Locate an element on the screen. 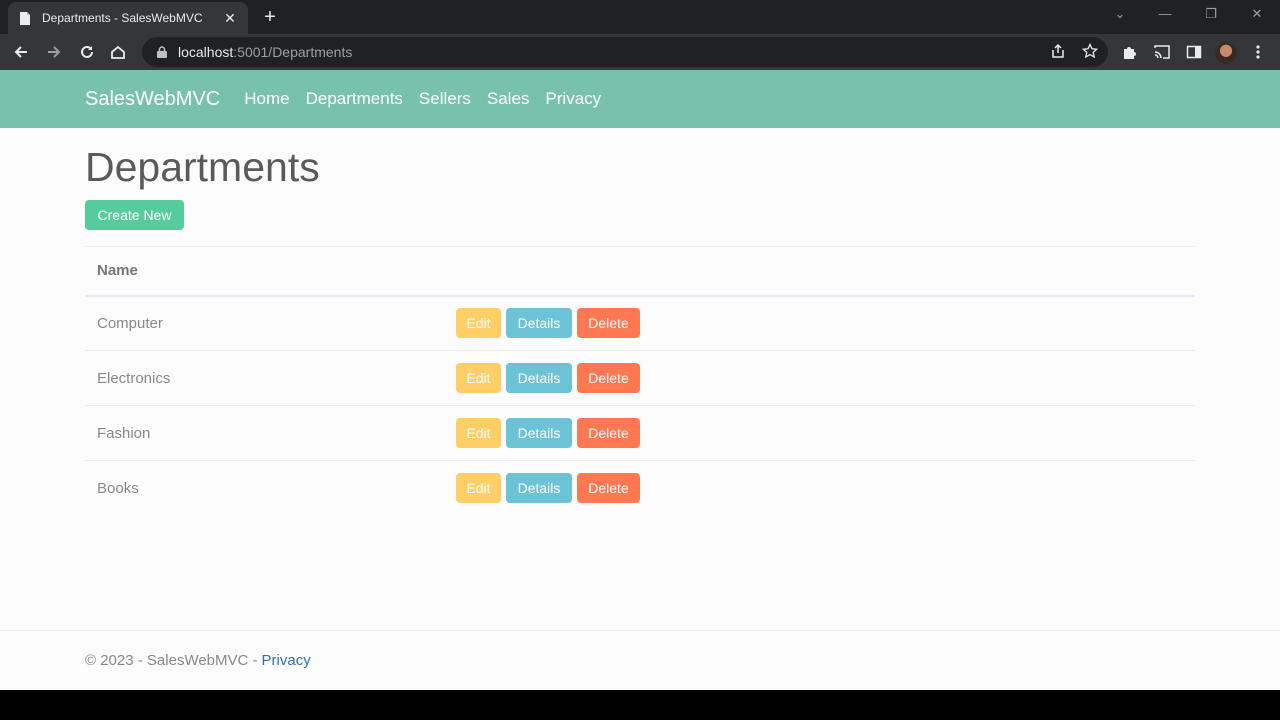 Image resolution: width=1280 pixels, height=720 pixels. close-window-icon: ✕ is located at coordinates (1257, 14).